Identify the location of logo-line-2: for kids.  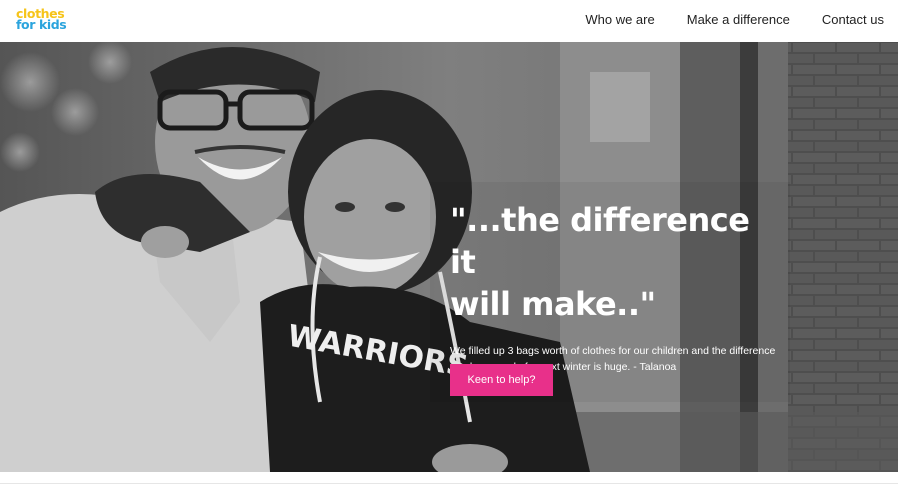
(41, 24).